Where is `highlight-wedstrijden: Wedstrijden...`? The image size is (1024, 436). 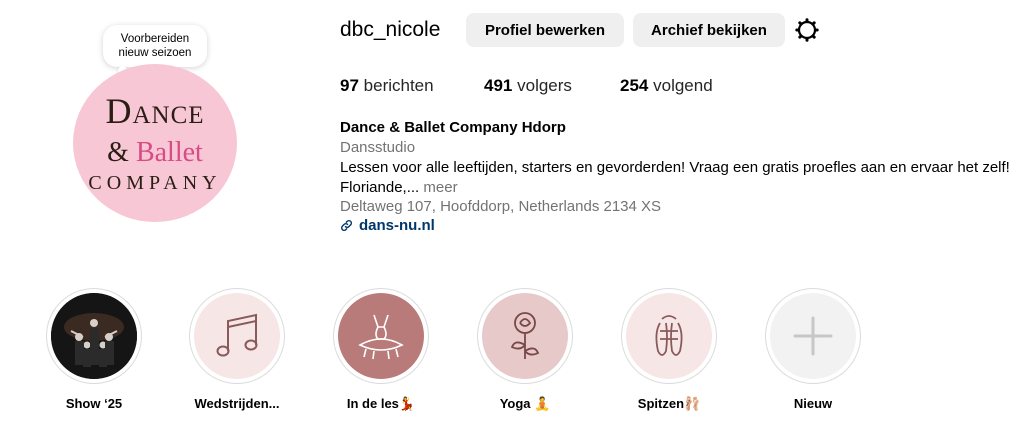 highlight-wedstrijden: Wedstrijden... is located at coordinates (237, 349).